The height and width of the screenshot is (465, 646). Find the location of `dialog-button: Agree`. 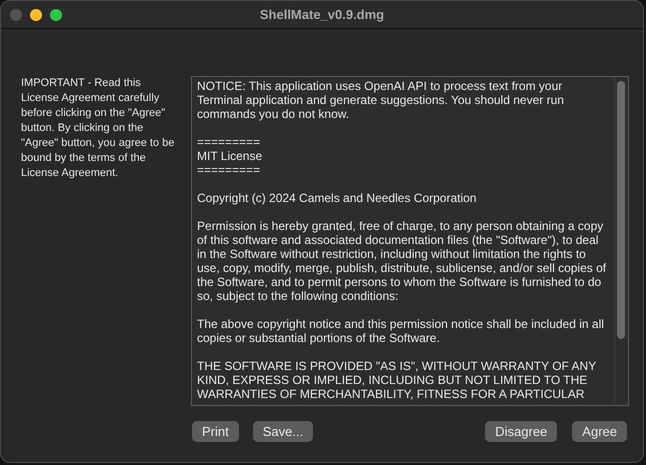

dialog-button: Agree is located at coordinates (599, 431).